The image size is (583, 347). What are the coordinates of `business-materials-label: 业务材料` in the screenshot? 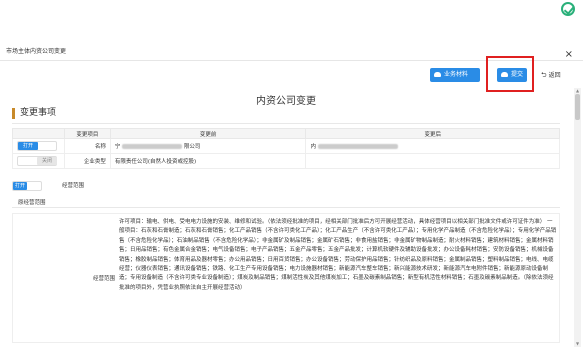 It's located at (456, 74).